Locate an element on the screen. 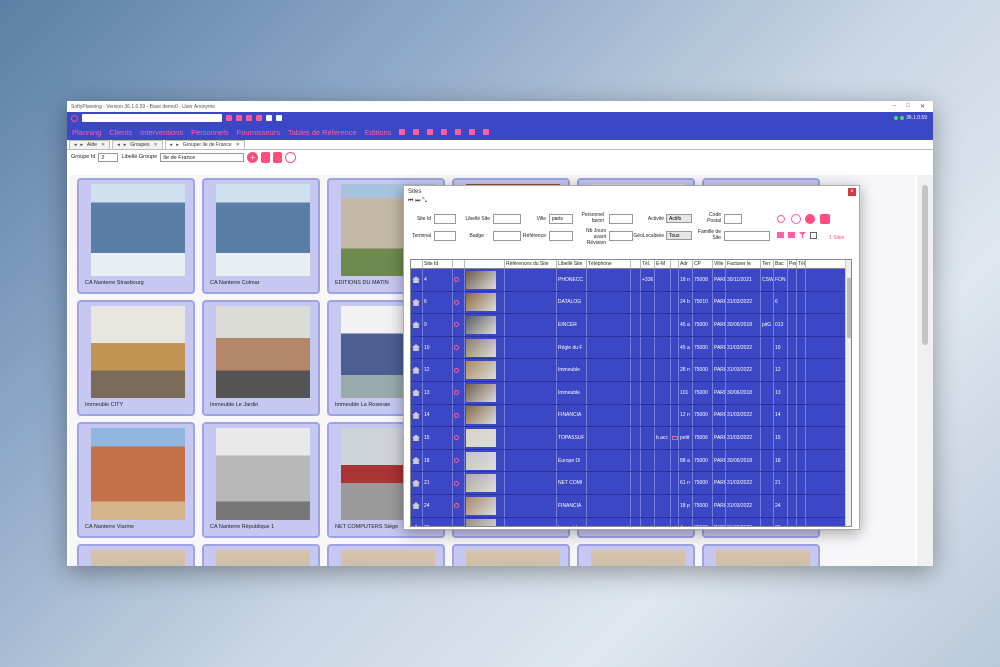  table-row: 24 FINANCIA 18 p 75000 PARI 31/03/2022 24 is located at coordinates (631, 506).